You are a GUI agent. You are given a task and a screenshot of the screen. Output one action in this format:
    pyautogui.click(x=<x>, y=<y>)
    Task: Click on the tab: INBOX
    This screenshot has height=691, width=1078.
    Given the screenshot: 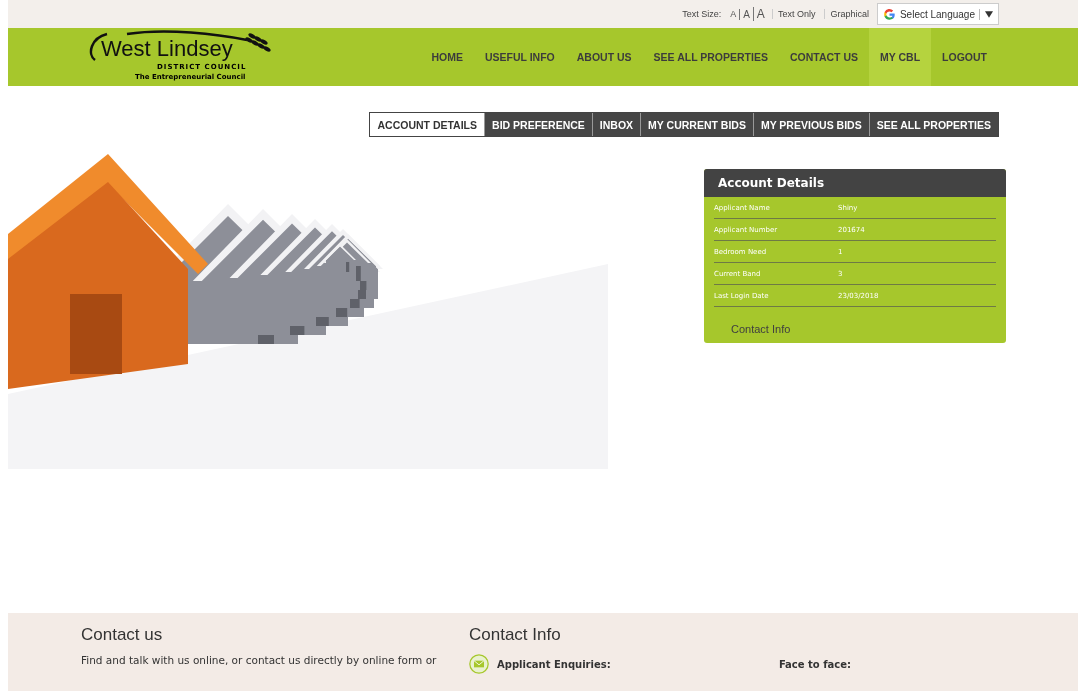 What is the action you would take?
    pyautogui.click(x=616, y=124)
    